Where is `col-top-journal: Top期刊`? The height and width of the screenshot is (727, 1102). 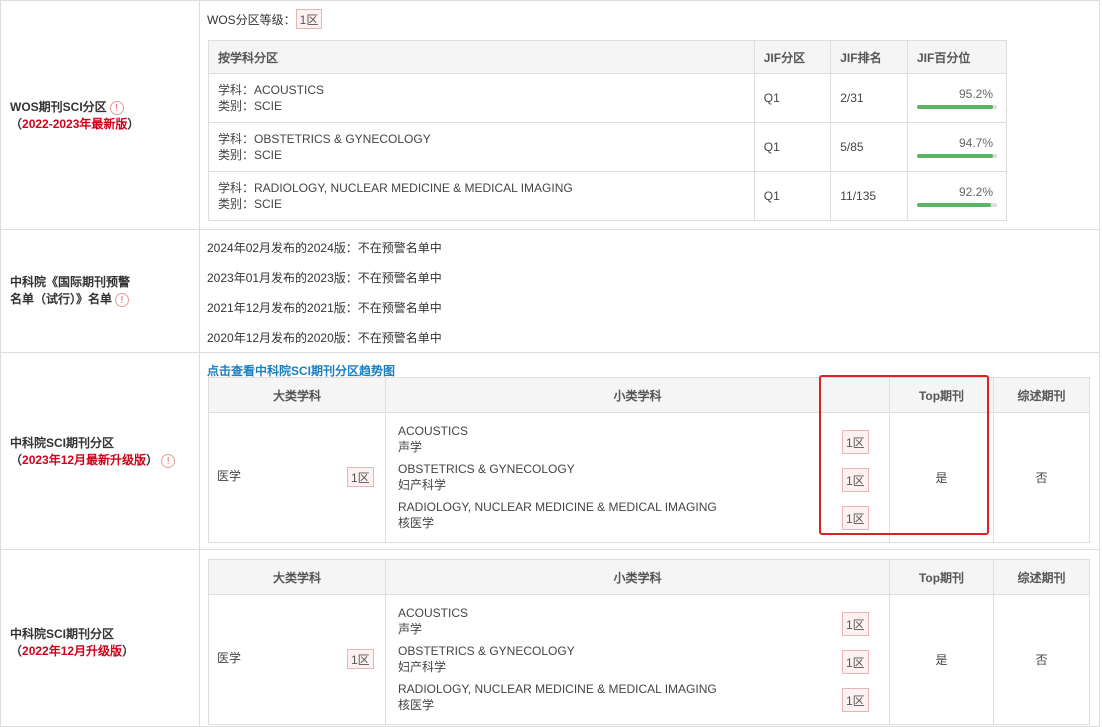 col-top-journal: Top期刊 is located at coordinates (941, 577).